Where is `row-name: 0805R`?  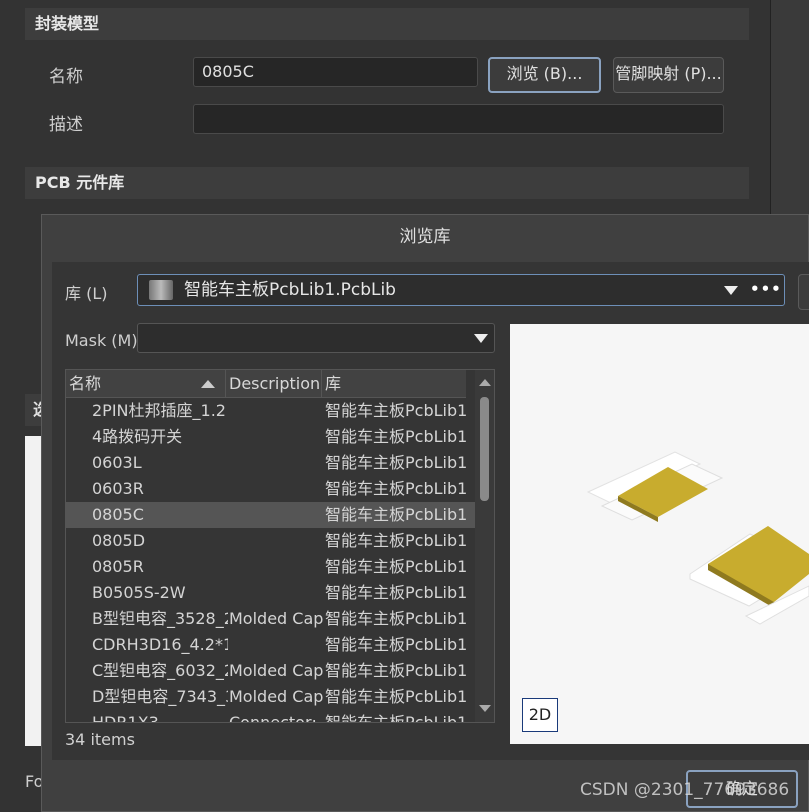 row-name: 0805R is located at coordinates (118, 566).